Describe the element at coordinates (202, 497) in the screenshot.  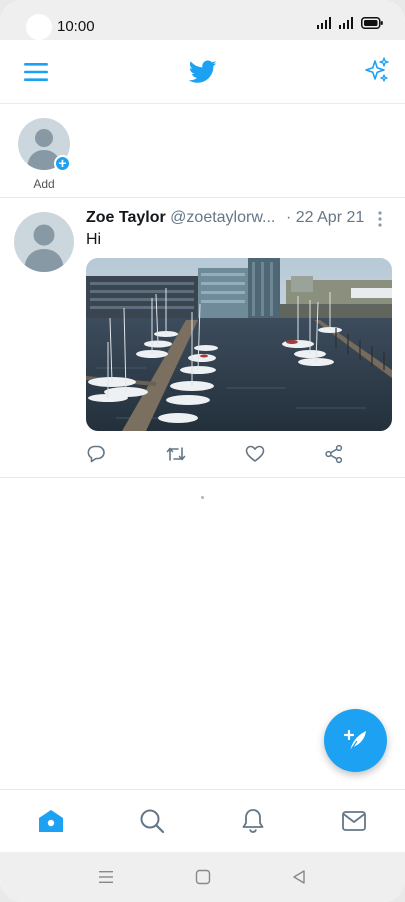
I see `loading-indicator` at that location.